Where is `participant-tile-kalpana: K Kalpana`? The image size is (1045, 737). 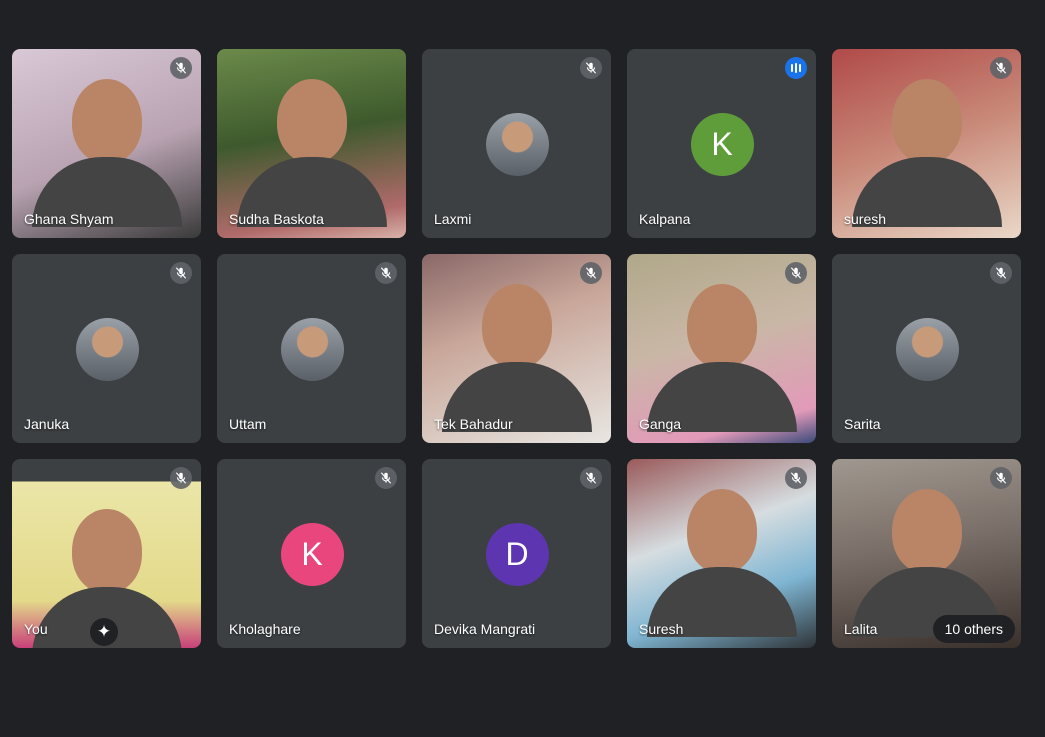
participant-tile-kalpana: K Kalpana is located at coordinates (721, 143).